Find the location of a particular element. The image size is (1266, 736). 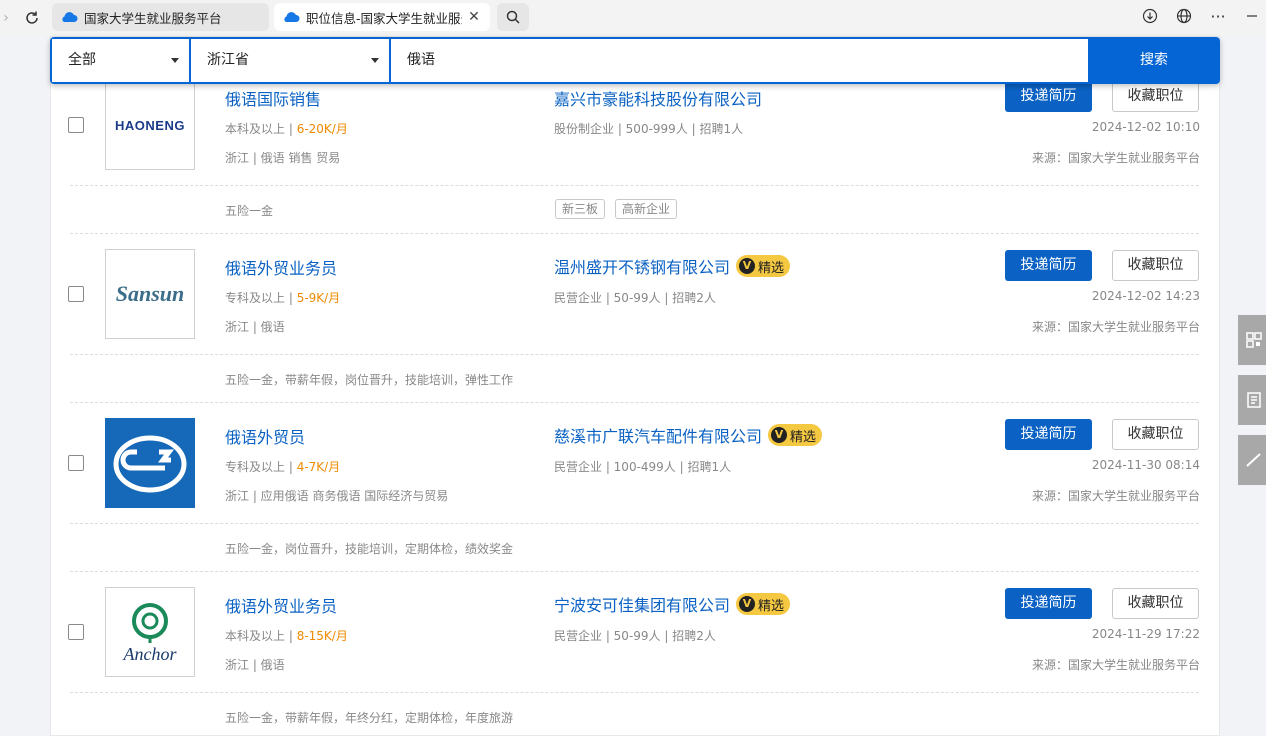

search-input is located at coordinates (739, 60).